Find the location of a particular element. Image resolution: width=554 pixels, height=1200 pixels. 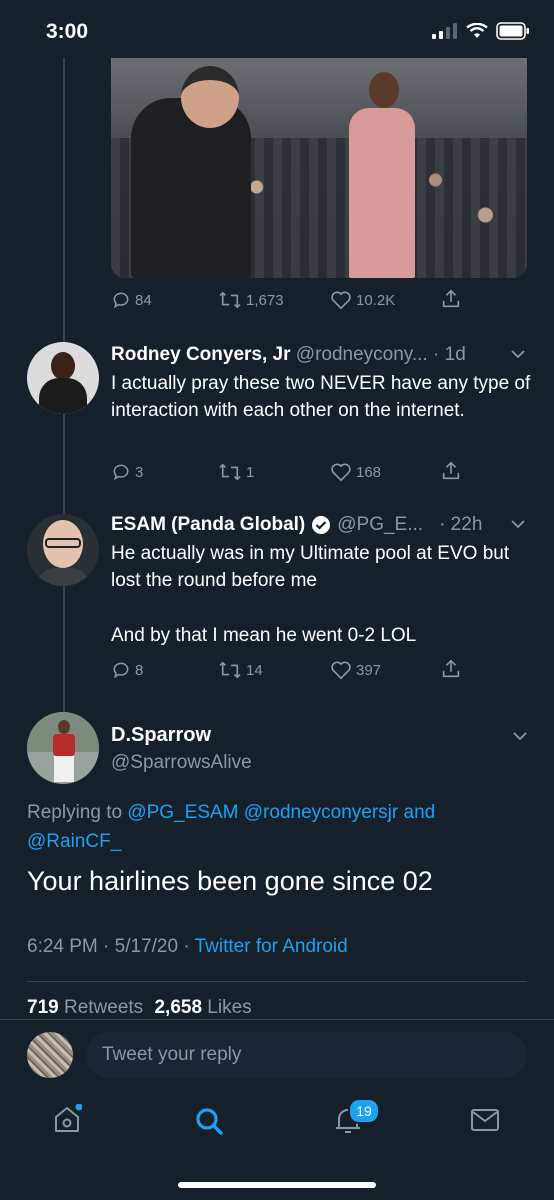

display-name: D.Sparrow is located at coordinates (161, 735).